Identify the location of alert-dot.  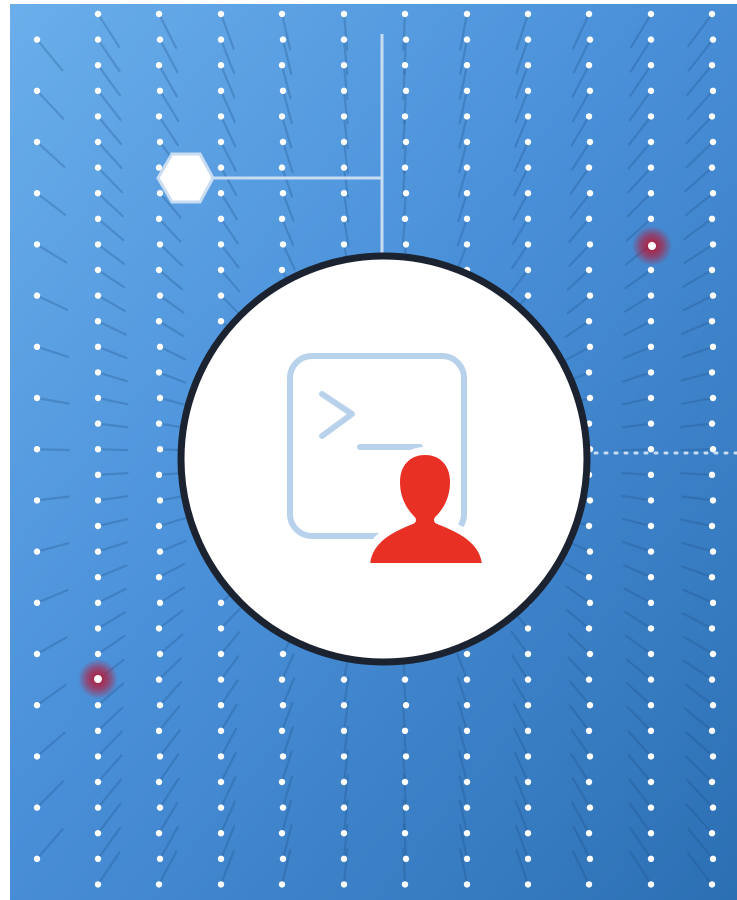
(652, 246).